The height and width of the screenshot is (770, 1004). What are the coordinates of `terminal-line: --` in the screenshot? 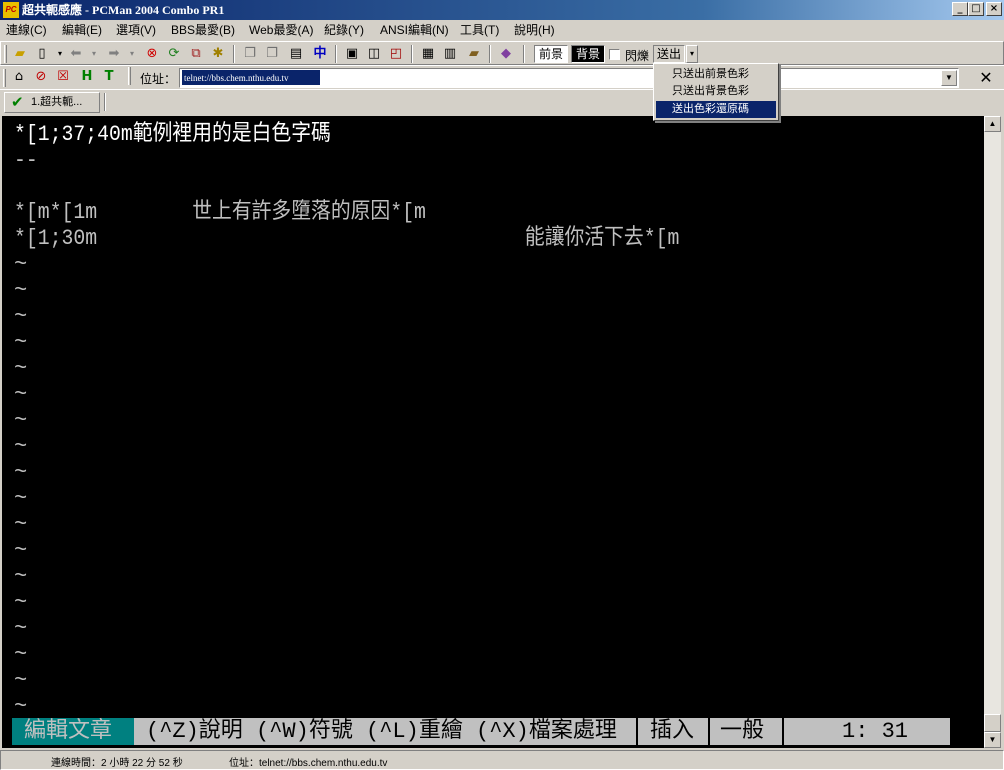 It's located at (26, 160).